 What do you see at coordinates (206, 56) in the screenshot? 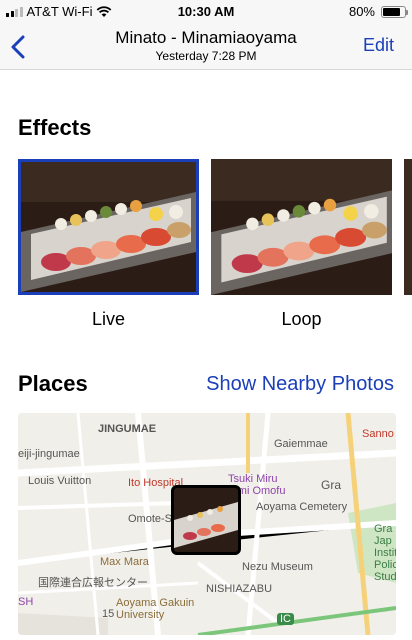
I see `page-subtitle: Yesterday 7:28 PM` at bounding box center [206, 56].